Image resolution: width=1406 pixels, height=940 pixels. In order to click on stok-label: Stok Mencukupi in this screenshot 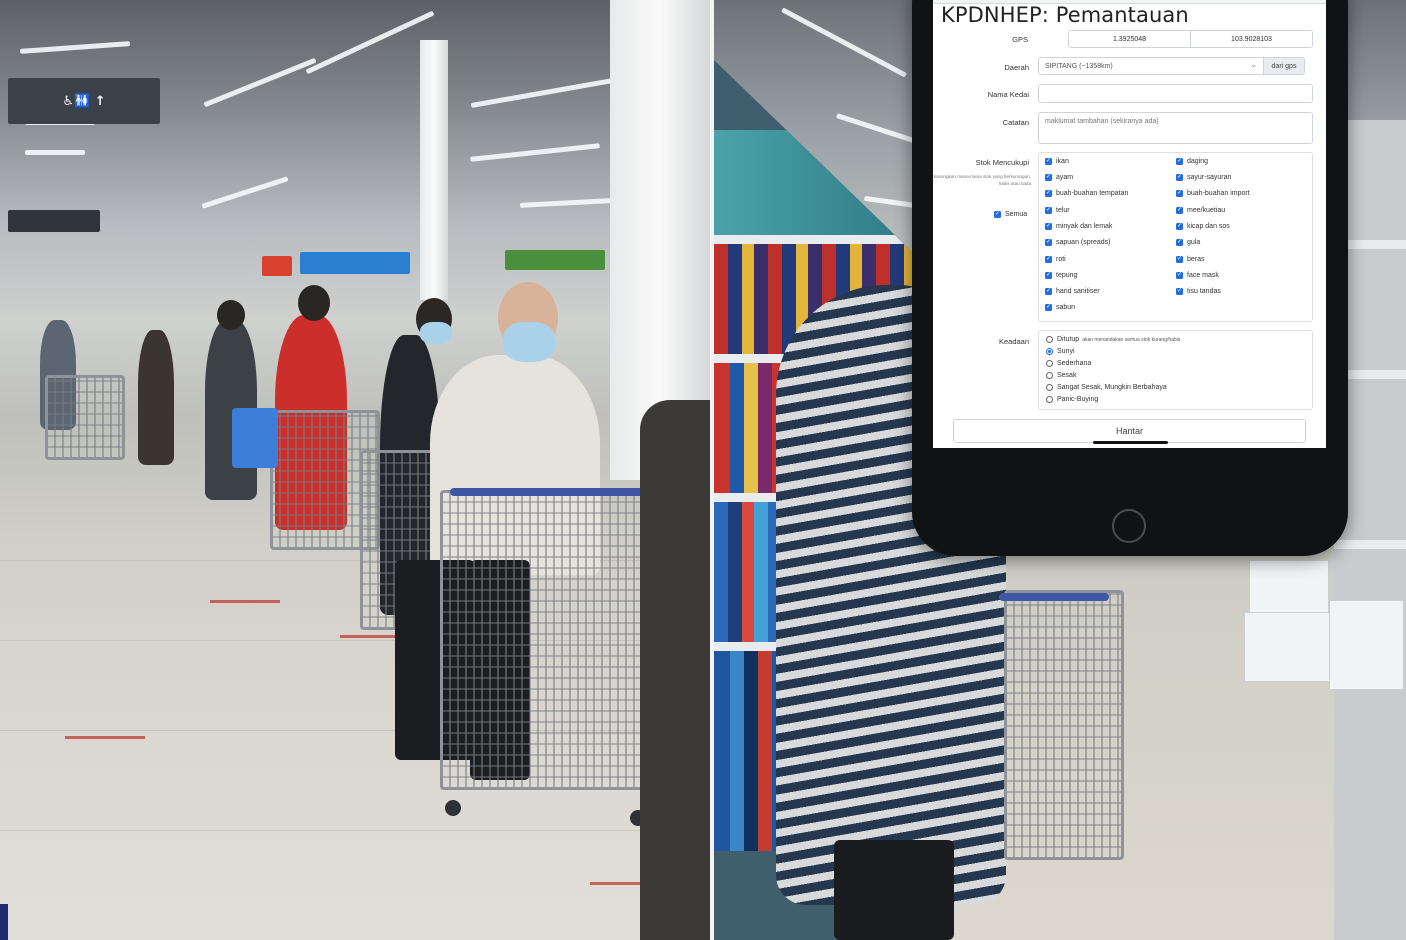, I will do `click(1002, 162)`.